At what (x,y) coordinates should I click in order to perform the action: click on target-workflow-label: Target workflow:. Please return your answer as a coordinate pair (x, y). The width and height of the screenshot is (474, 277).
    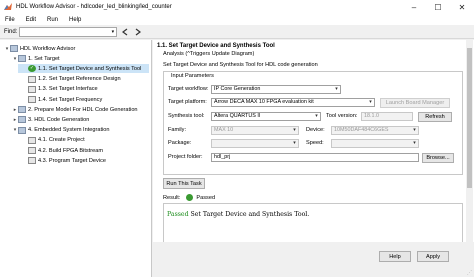
    Looking at the image, I should click on (188, 89).